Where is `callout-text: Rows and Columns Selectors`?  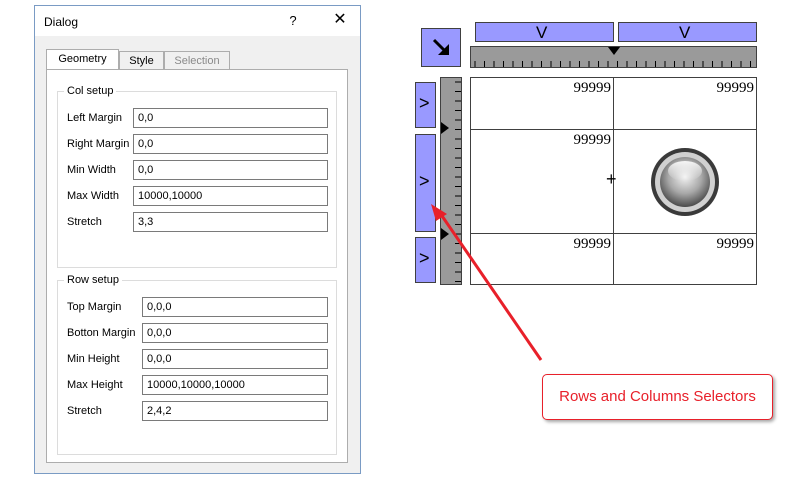 callout-text: Rows and Columns Selectors is located at coordinates (657, 396).